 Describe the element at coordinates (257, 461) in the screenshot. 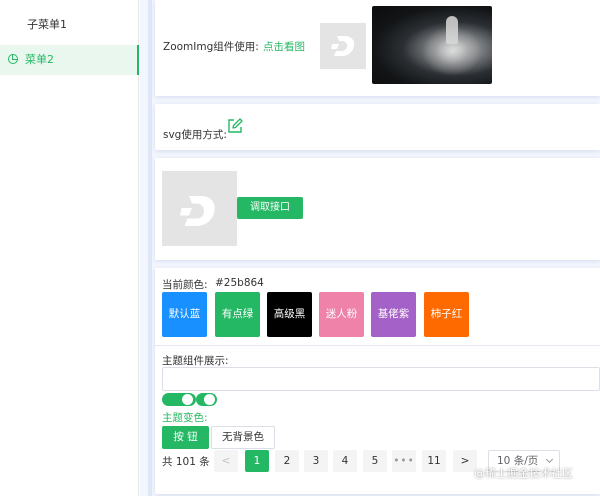

I see `pagination-page-1: 1` at that location.